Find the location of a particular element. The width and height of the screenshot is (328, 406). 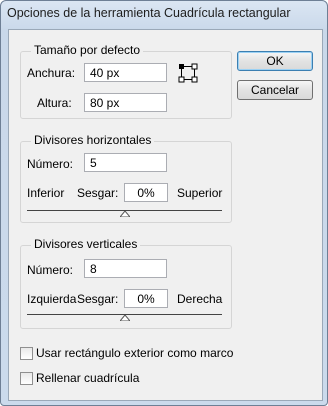

horizontal-number-label: Número: is located at coordinates (50, 164).